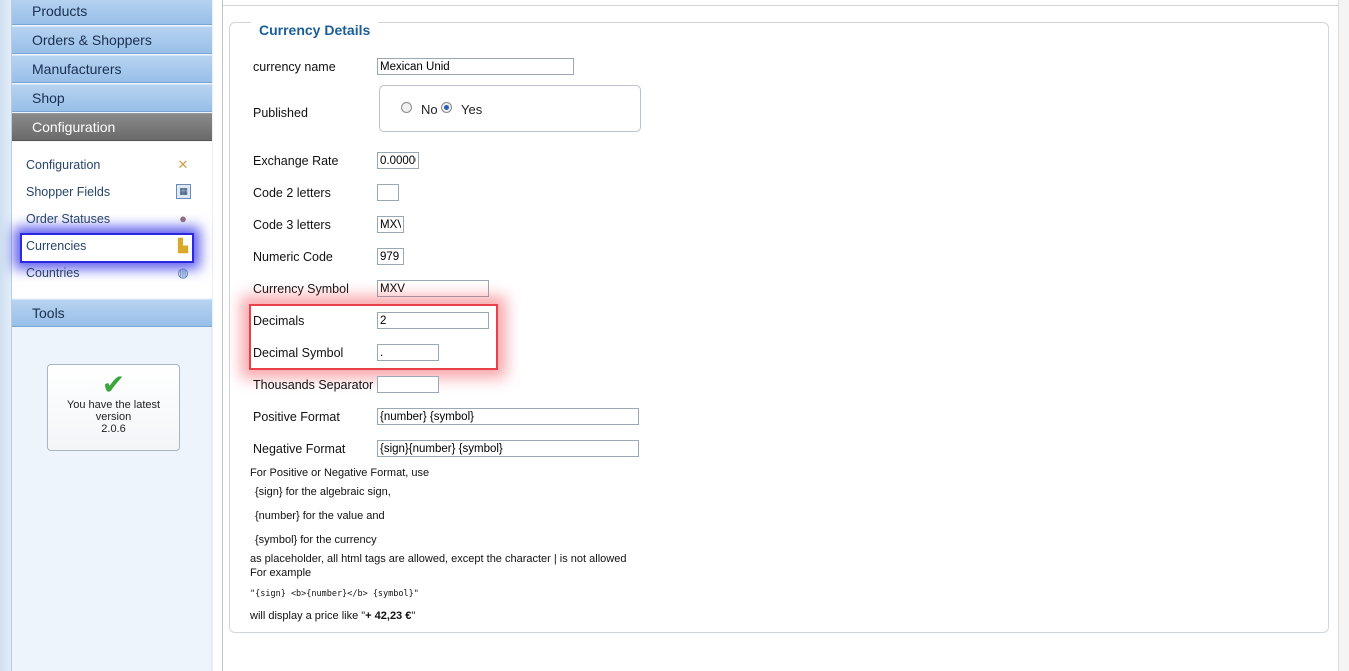 This screenshot has height=671, width=1349. I want to click on menu-configuration: Configuration, so click(112, 127).